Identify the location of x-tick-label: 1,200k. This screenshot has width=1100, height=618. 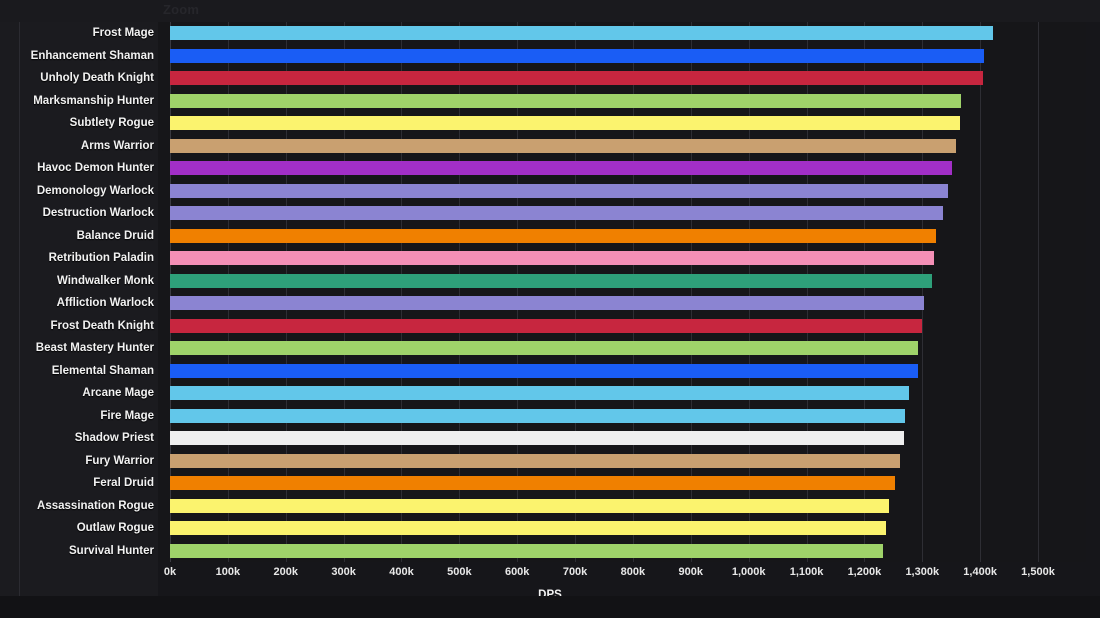
(864, 572).